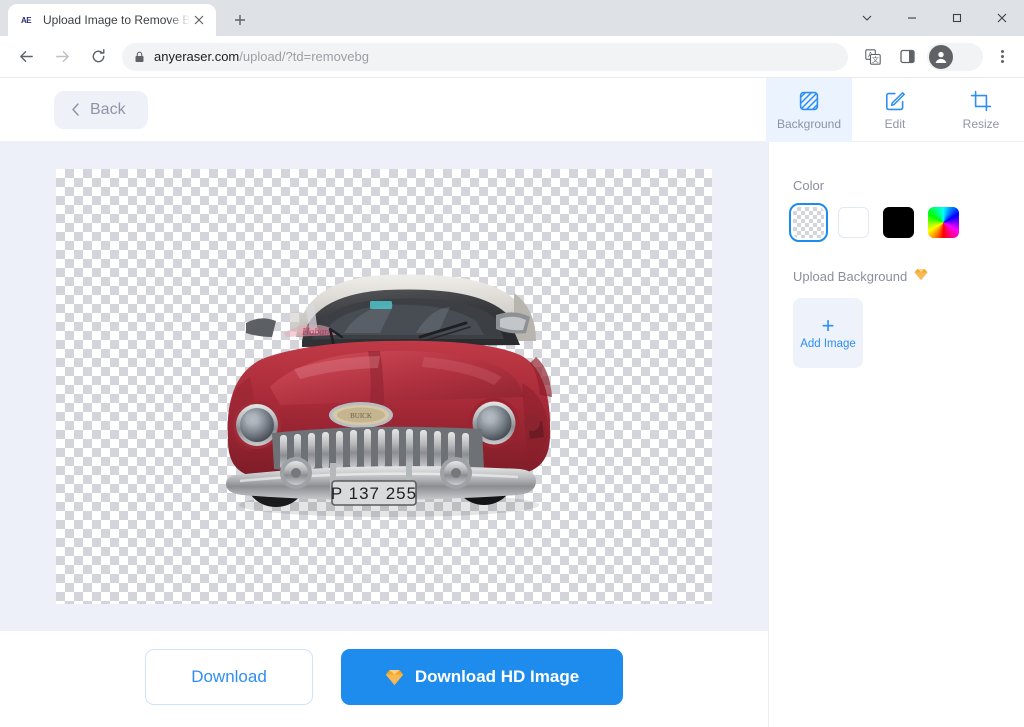 This screenshot has width=1024, height=727. Describe the element at coordinates (898, 222) in the screenshot. I see `black-swatch` at that location.